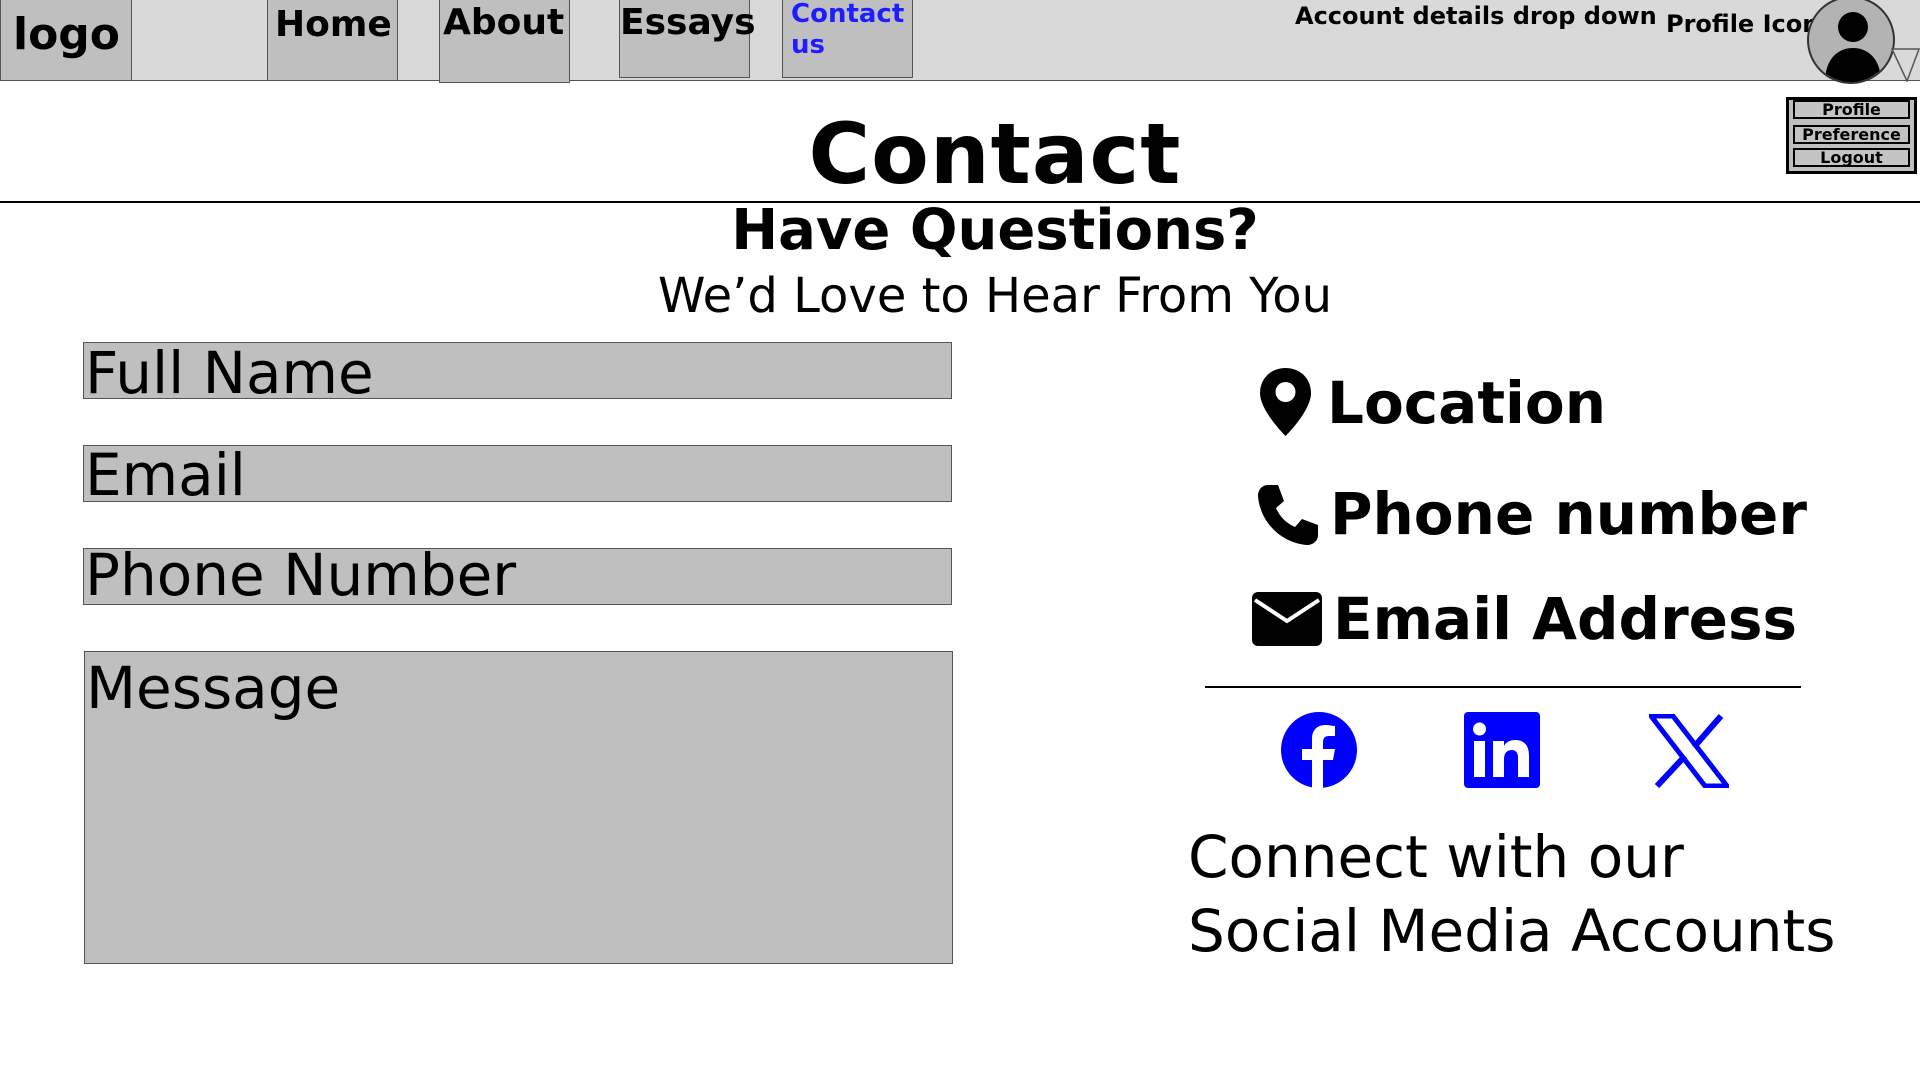 The height and width of the screenshot is (1080, 1920). Describe the element at coordinates (1285, 402) in the screenshot. I see `map-pin-icon` at that location.